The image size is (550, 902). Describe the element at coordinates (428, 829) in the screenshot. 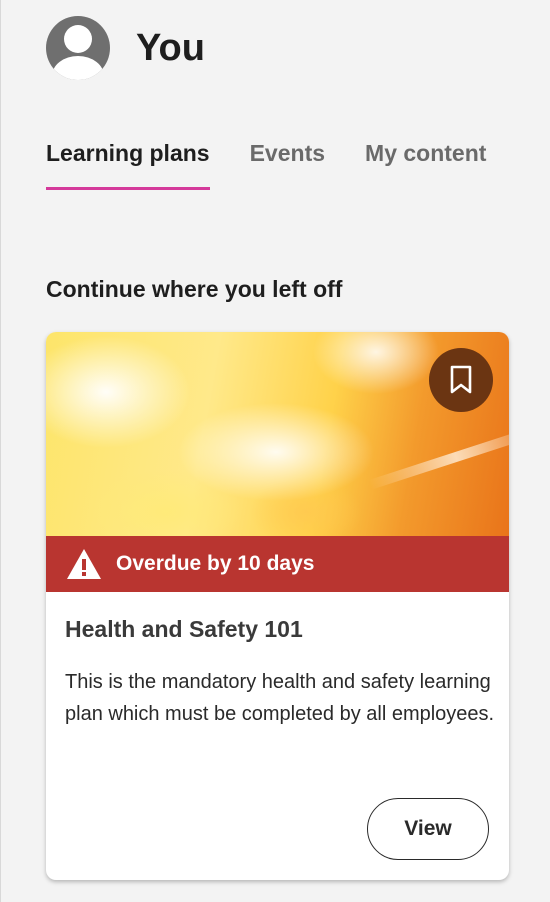

I see `view-button: View` at that location.